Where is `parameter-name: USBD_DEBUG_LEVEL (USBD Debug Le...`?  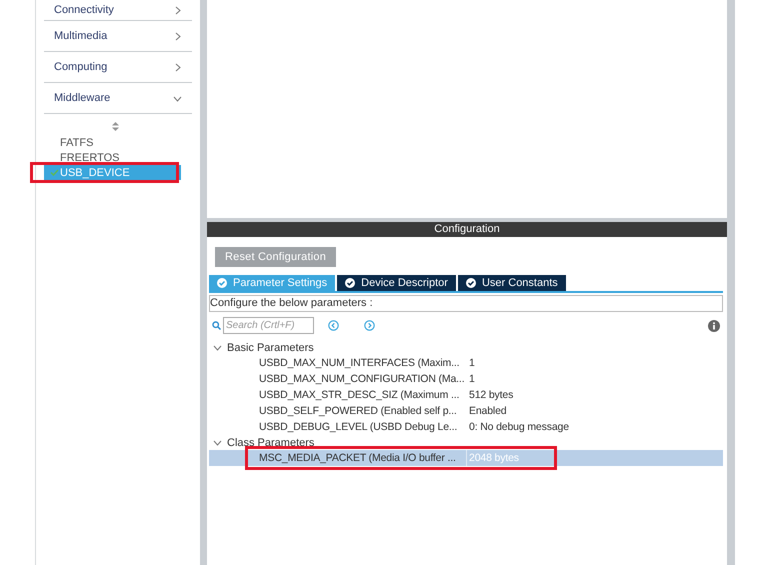
parameter-name: USBD_DEBUG_LEVEL (USBD Debug Le... is located at coordinates (358, 427).